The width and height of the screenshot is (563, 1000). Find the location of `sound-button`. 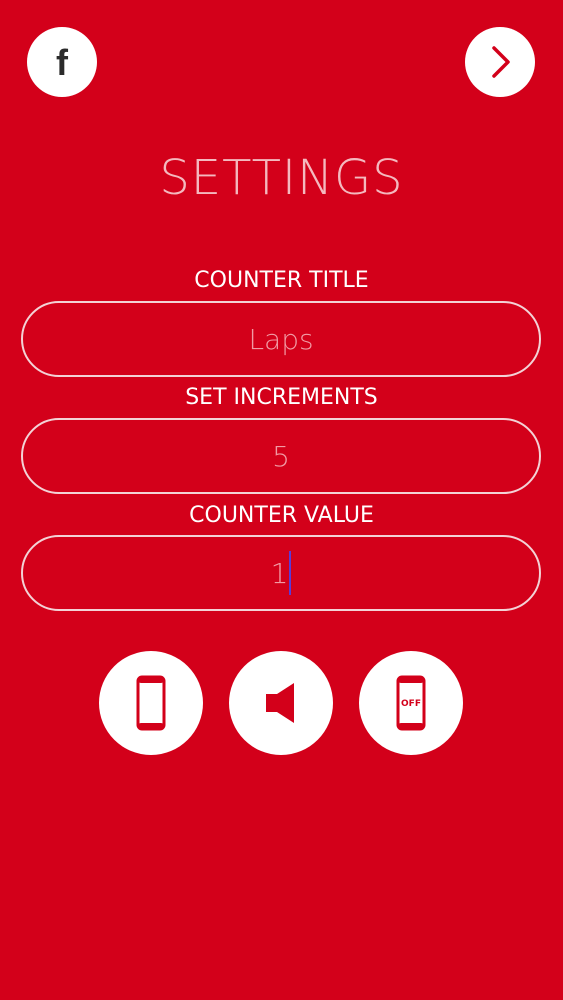

sound-button is located at coordinates (281, 703).